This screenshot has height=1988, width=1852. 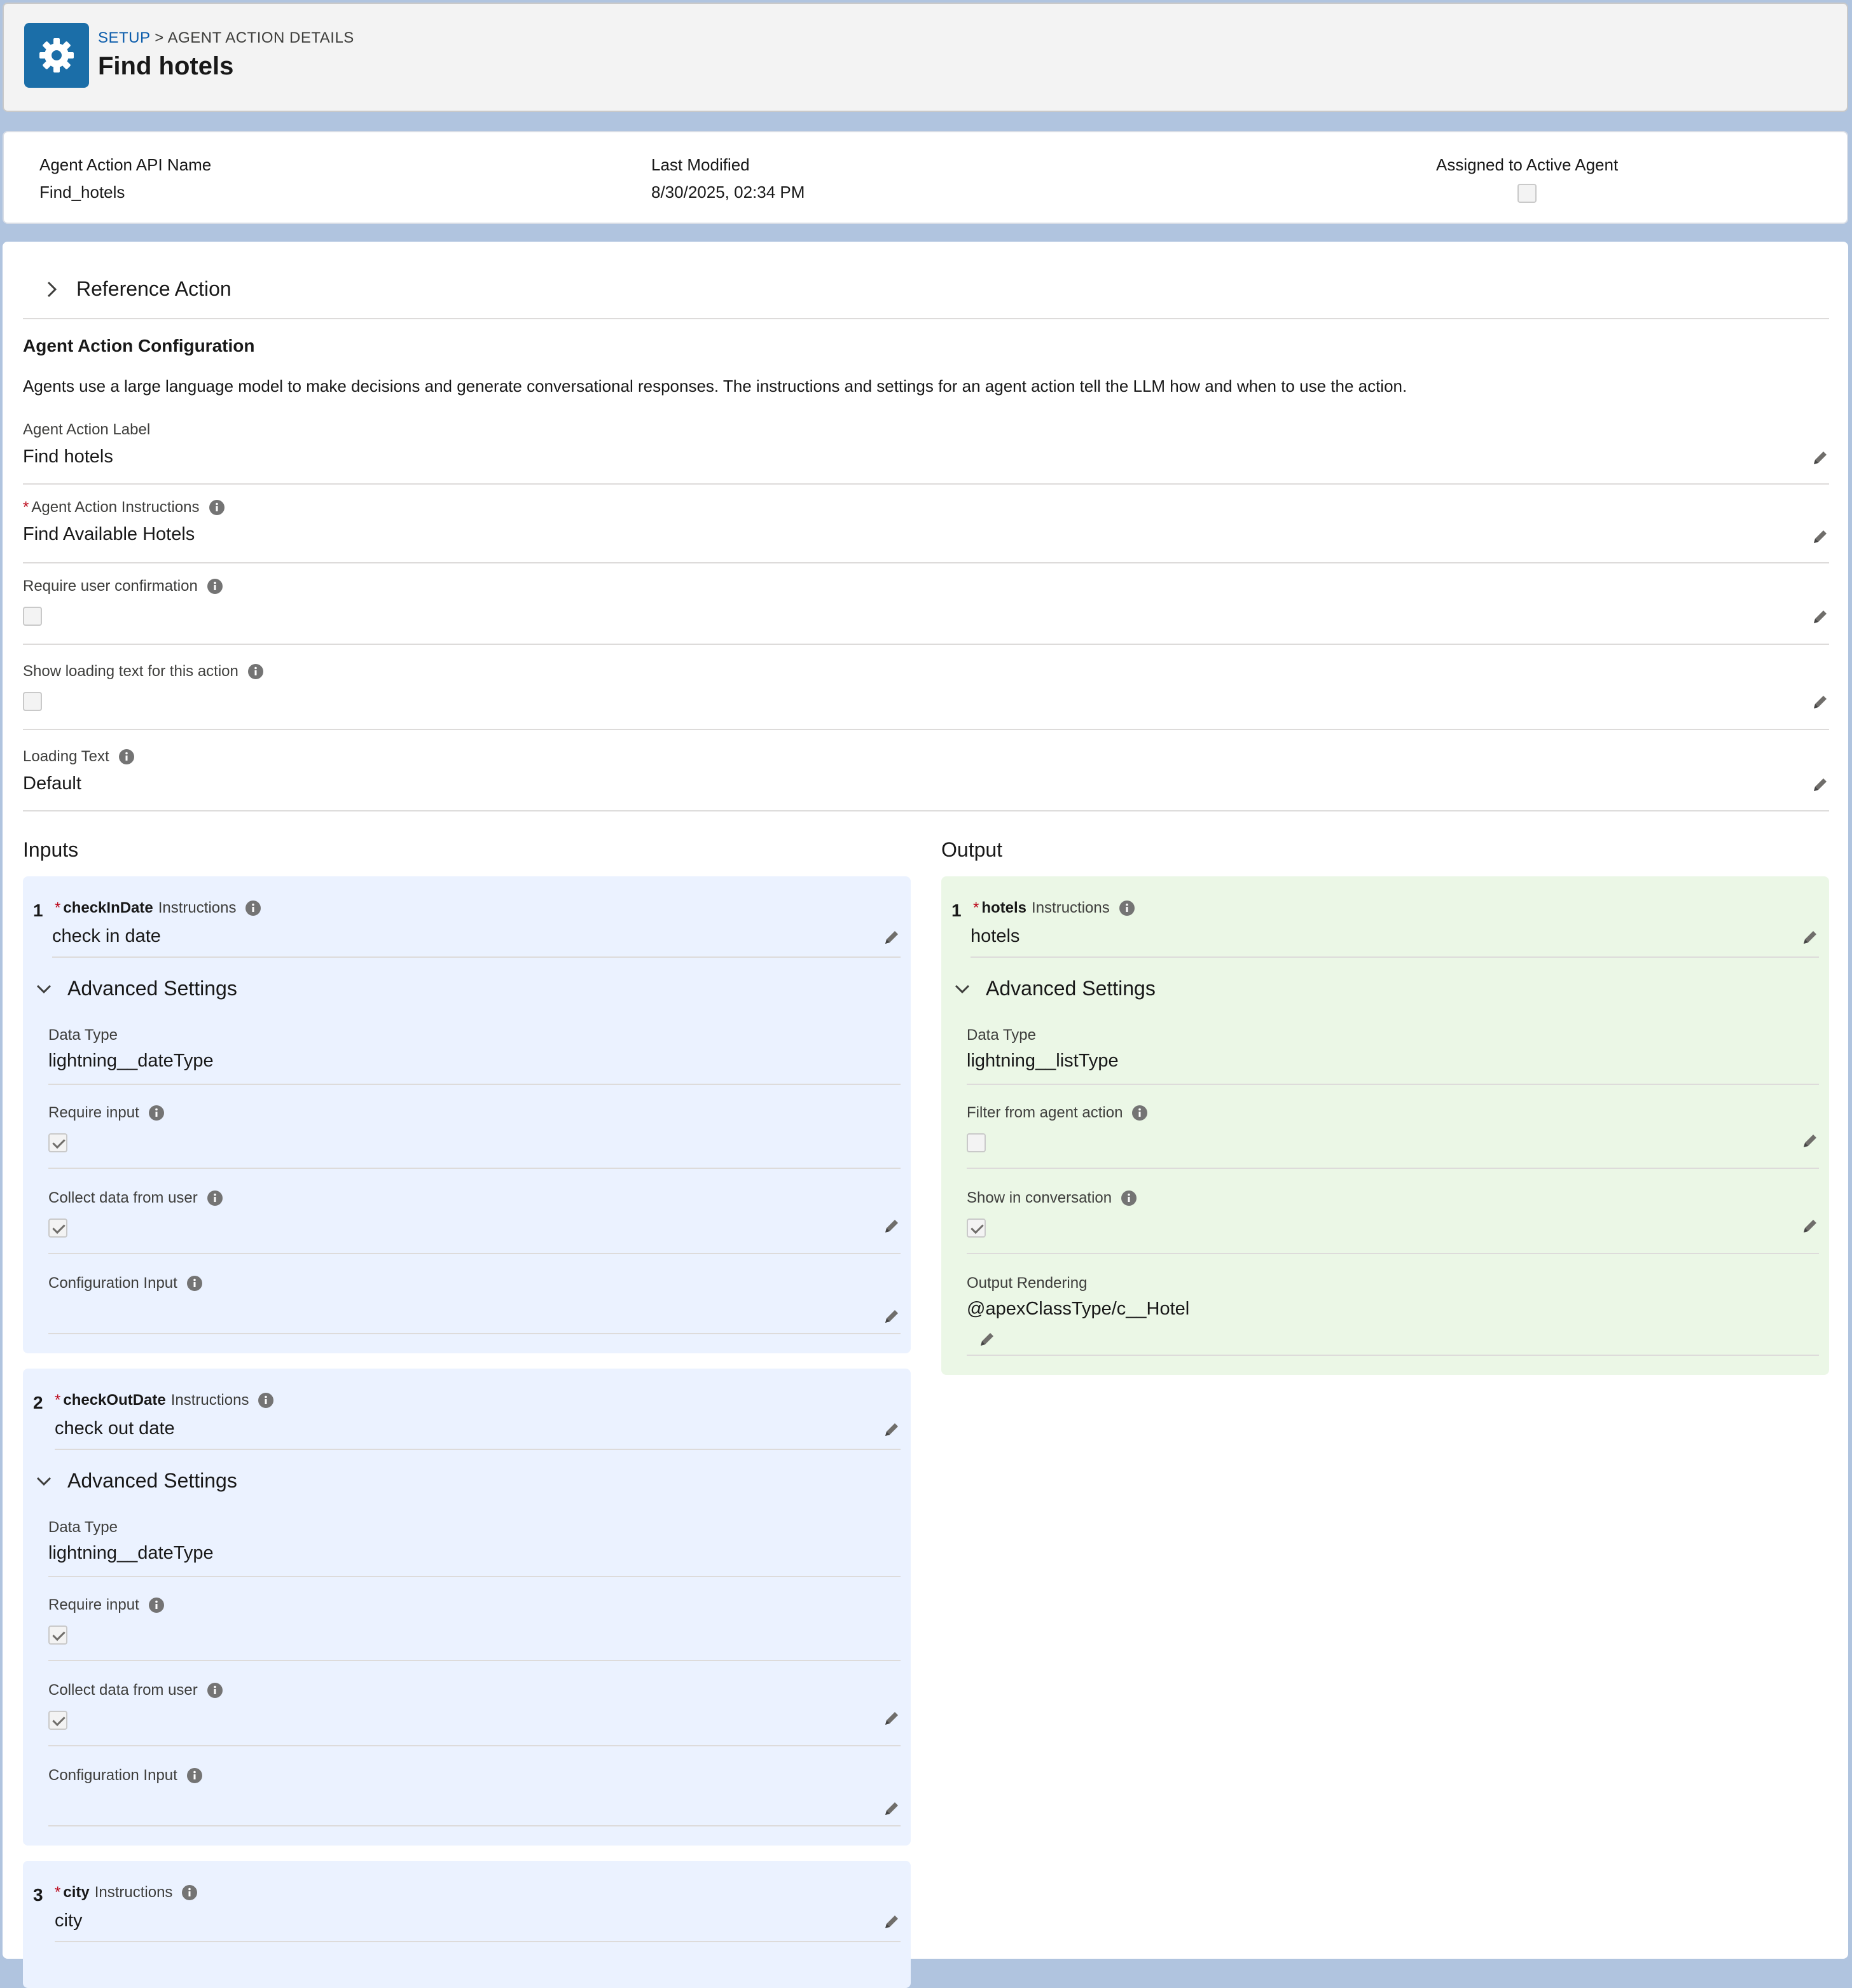 What do you see at coordinates (1527, 164) in the screenshot?
I see `assigned-label: Assigned to Active Agent` at bounding box center [1527, 164].